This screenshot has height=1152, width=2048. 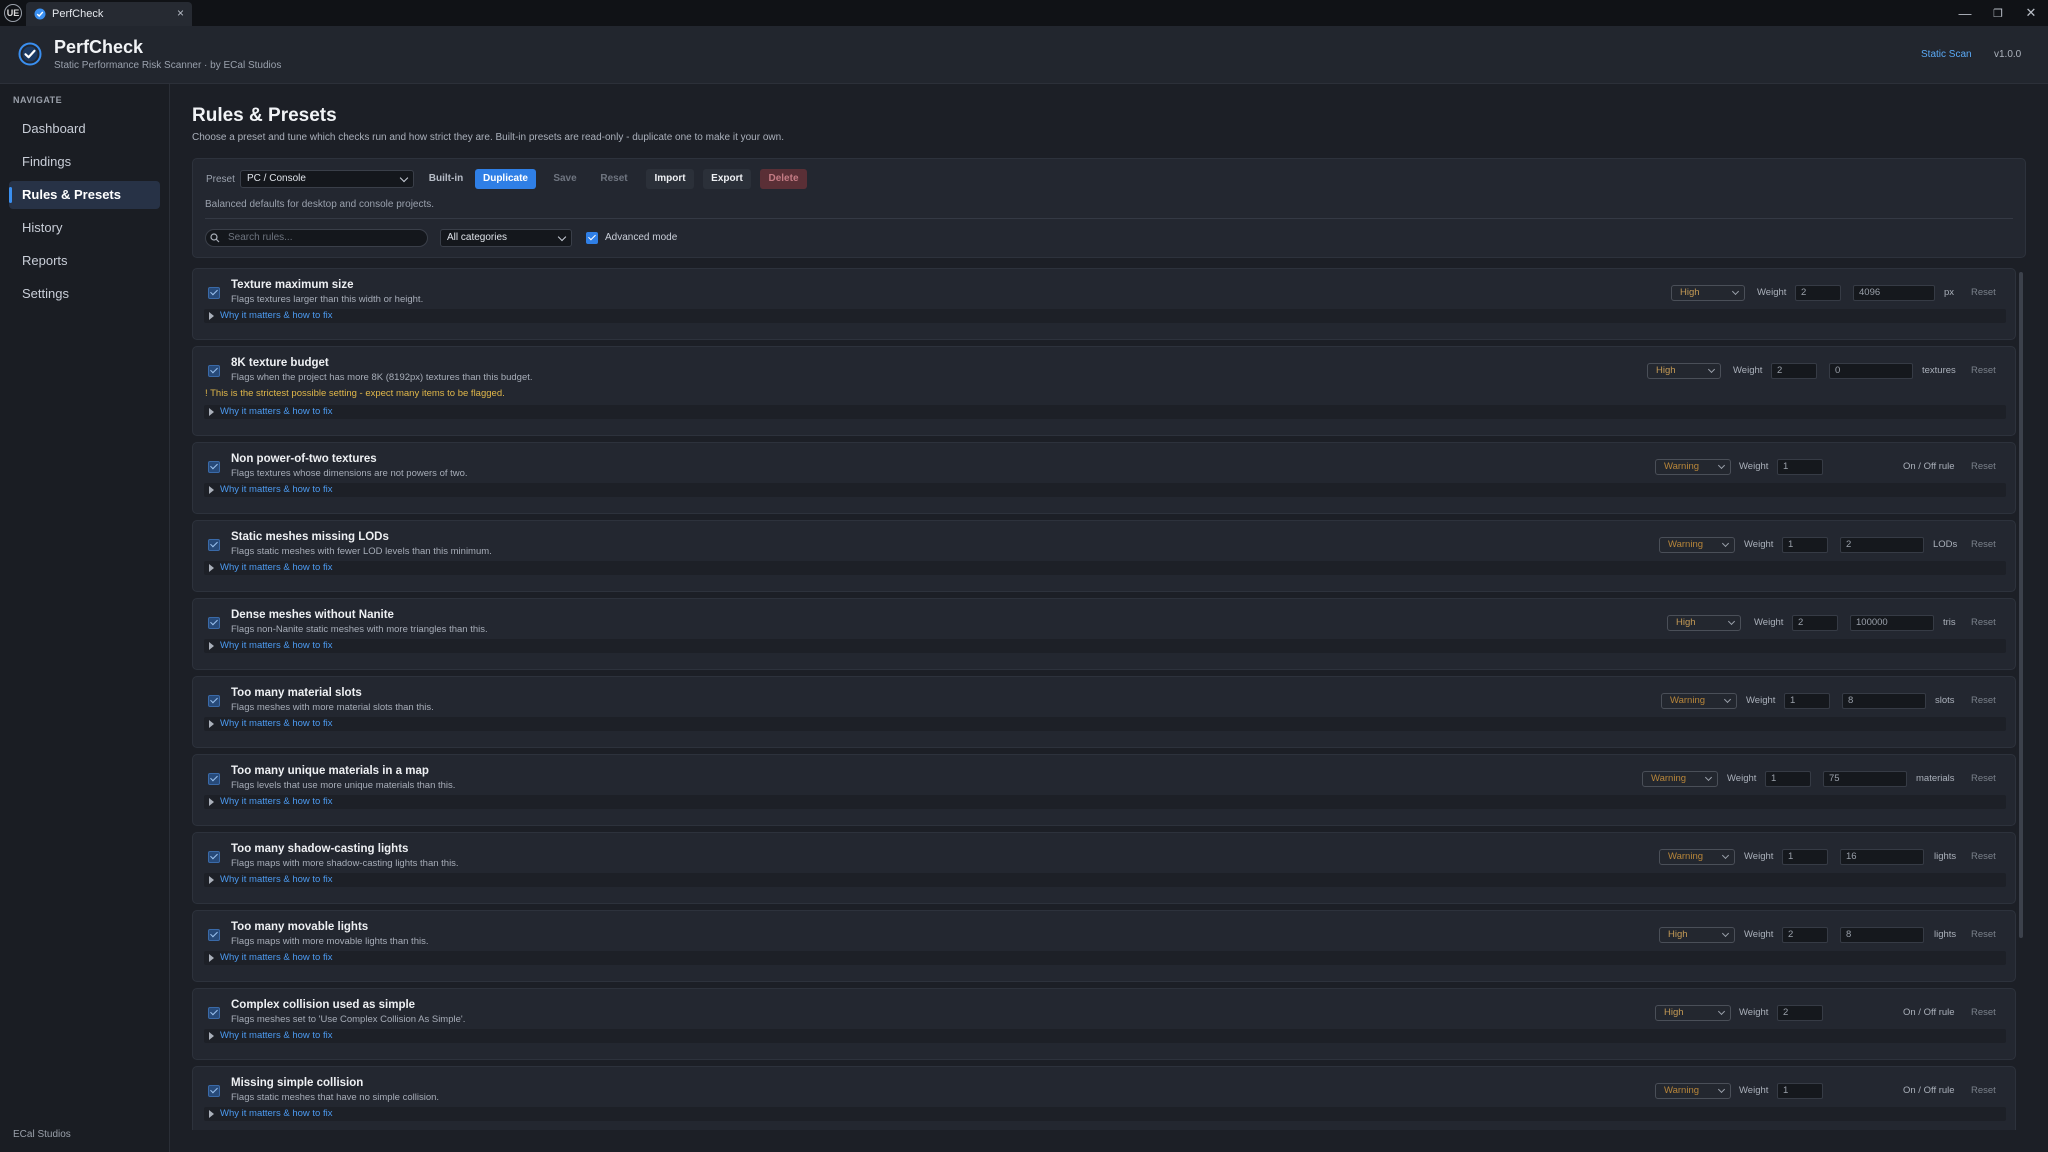 I want to click on advanced-mode-checkbox, so click(x=592, y=238).